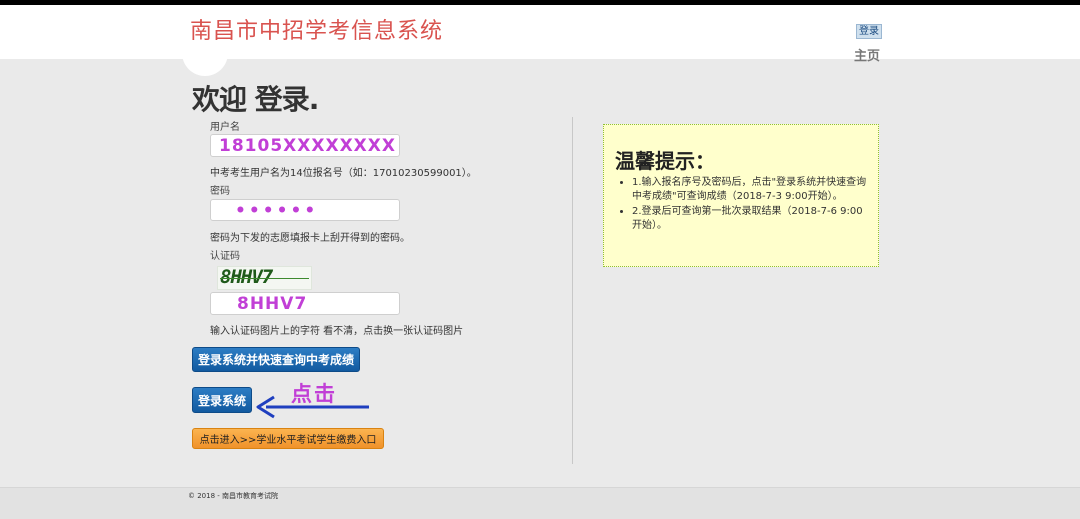 The height and width of the screenshot is (519, 1080). What do you see at coordinates (317, 31) in the screenshot?
I see `site-title: 南昌市中招学考信息系统` at bounding box center [317, 31].